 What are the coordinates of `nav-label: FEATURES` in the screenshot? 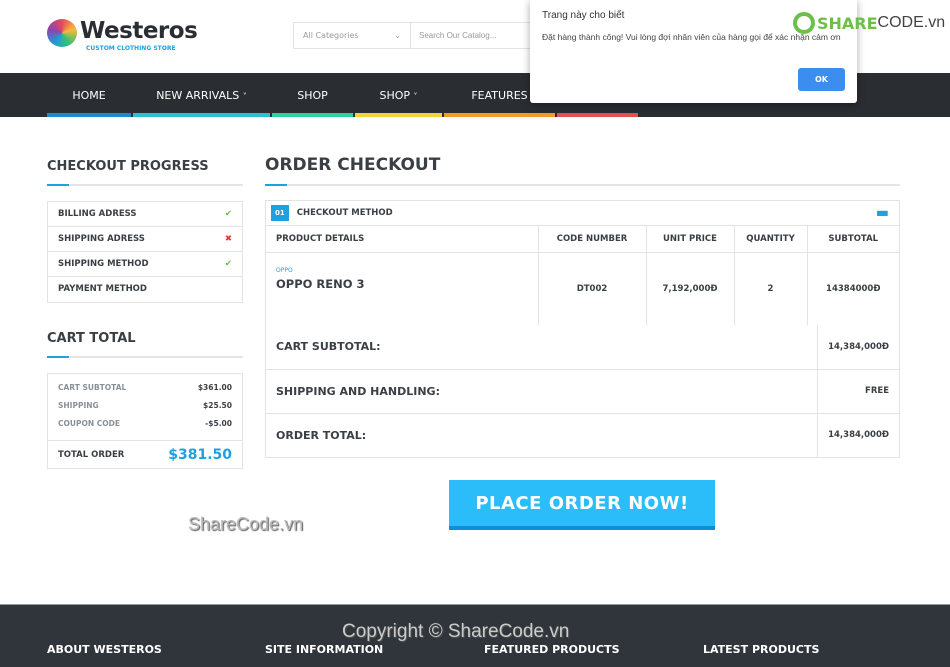 It's located at (499, 95).